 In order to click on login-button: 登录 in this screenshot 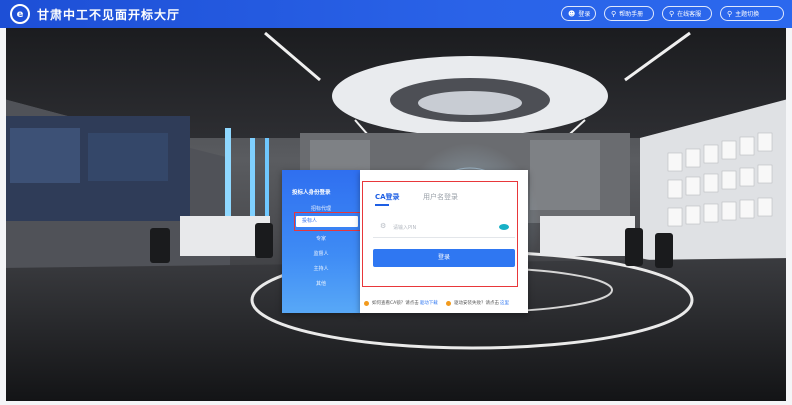, I will do `click(444, 258)`.